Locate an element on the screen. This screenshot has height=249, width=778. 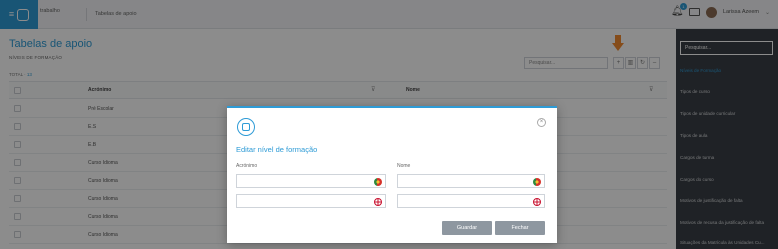
label-nome: Nome is located at coordinates (404, 166).